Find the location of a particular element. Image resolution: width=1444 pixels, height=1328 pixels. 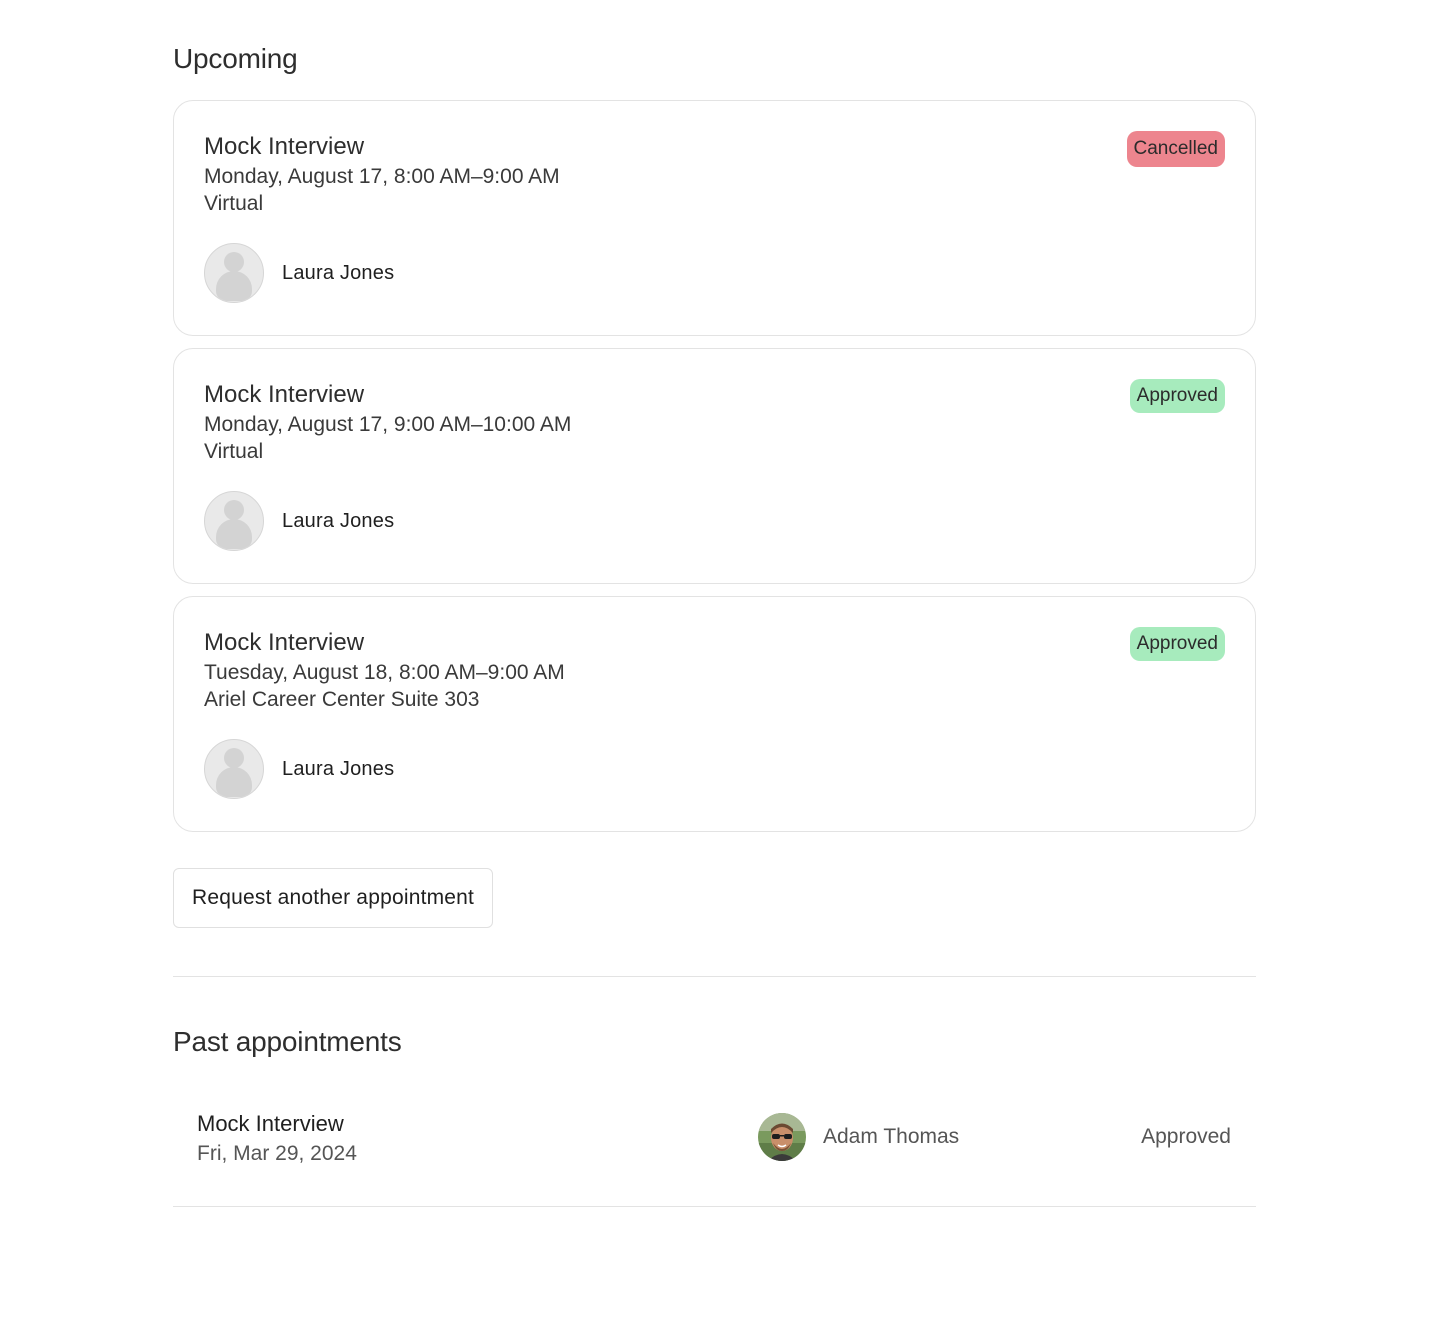

section-divider is located at coordinates (714, 976).